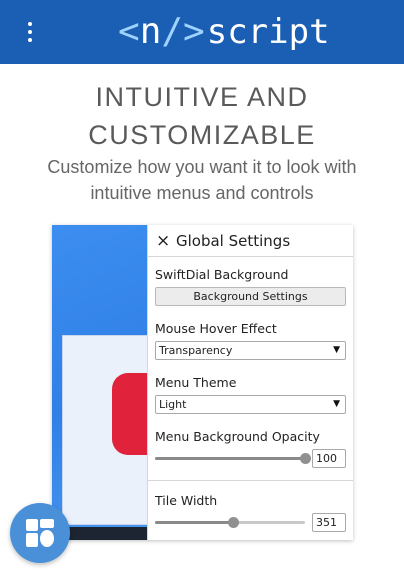 The width and height of the screenshot is (404, 573). What do you see at coordinates (222, 274) in the screenshot?
I see `swiftdial-background-label: SwiftDial Background` at bounding box center [222, 274].